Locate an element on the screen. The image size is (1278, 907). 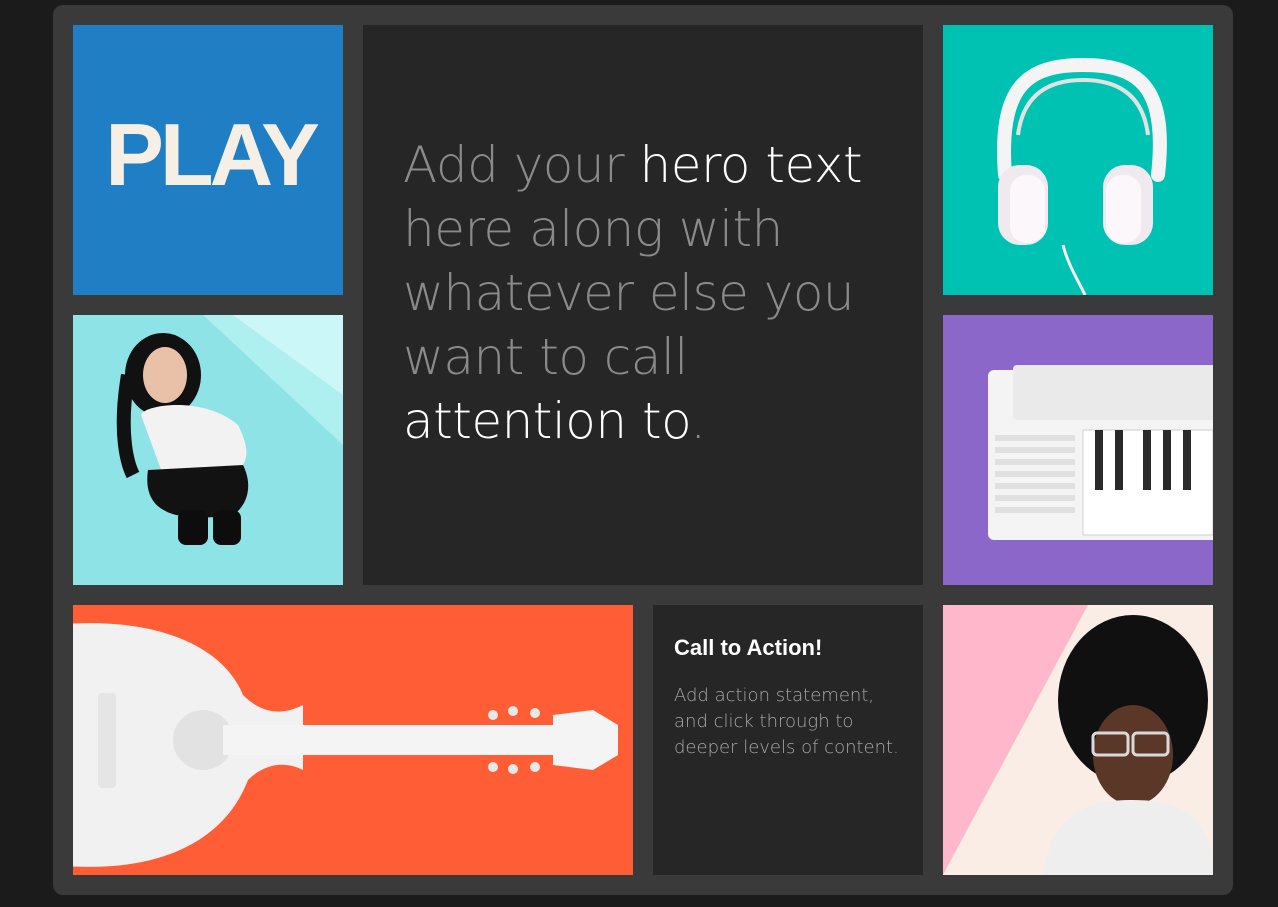
hero-line1-dim: Add your is located at coordinates (521, 165).